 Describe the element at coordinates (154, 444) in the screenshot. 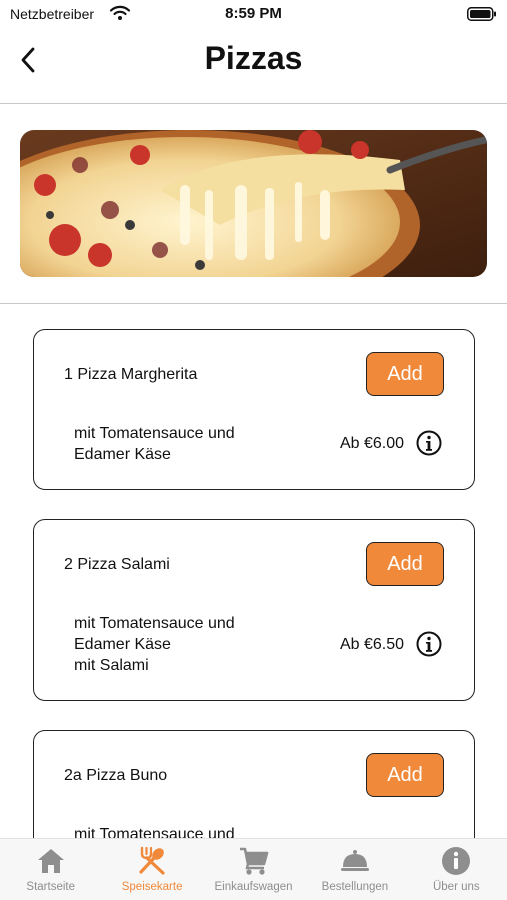

I see `menu-item-description: mit Tomatensauce und Edamer Käse` at that location.